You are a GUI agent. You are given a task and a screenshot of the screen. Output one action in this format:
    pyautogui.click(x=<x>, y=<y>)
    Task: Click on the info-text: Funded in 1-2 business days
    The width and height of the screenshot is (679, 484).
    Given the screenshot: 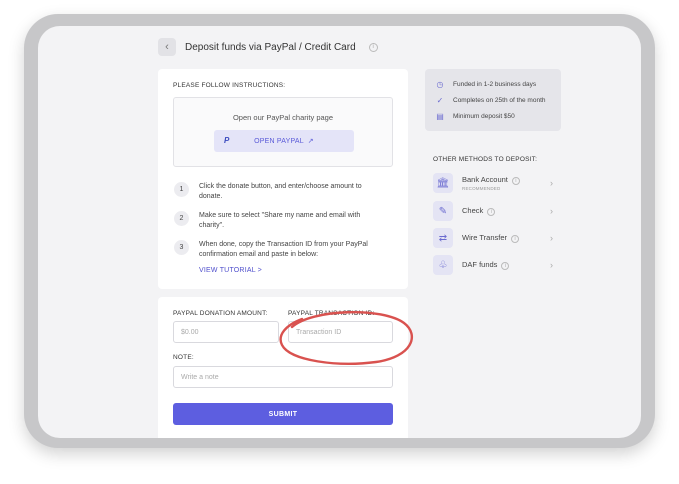 What is the action you would take?
    pyautogui.click(x=495, y=84)
    